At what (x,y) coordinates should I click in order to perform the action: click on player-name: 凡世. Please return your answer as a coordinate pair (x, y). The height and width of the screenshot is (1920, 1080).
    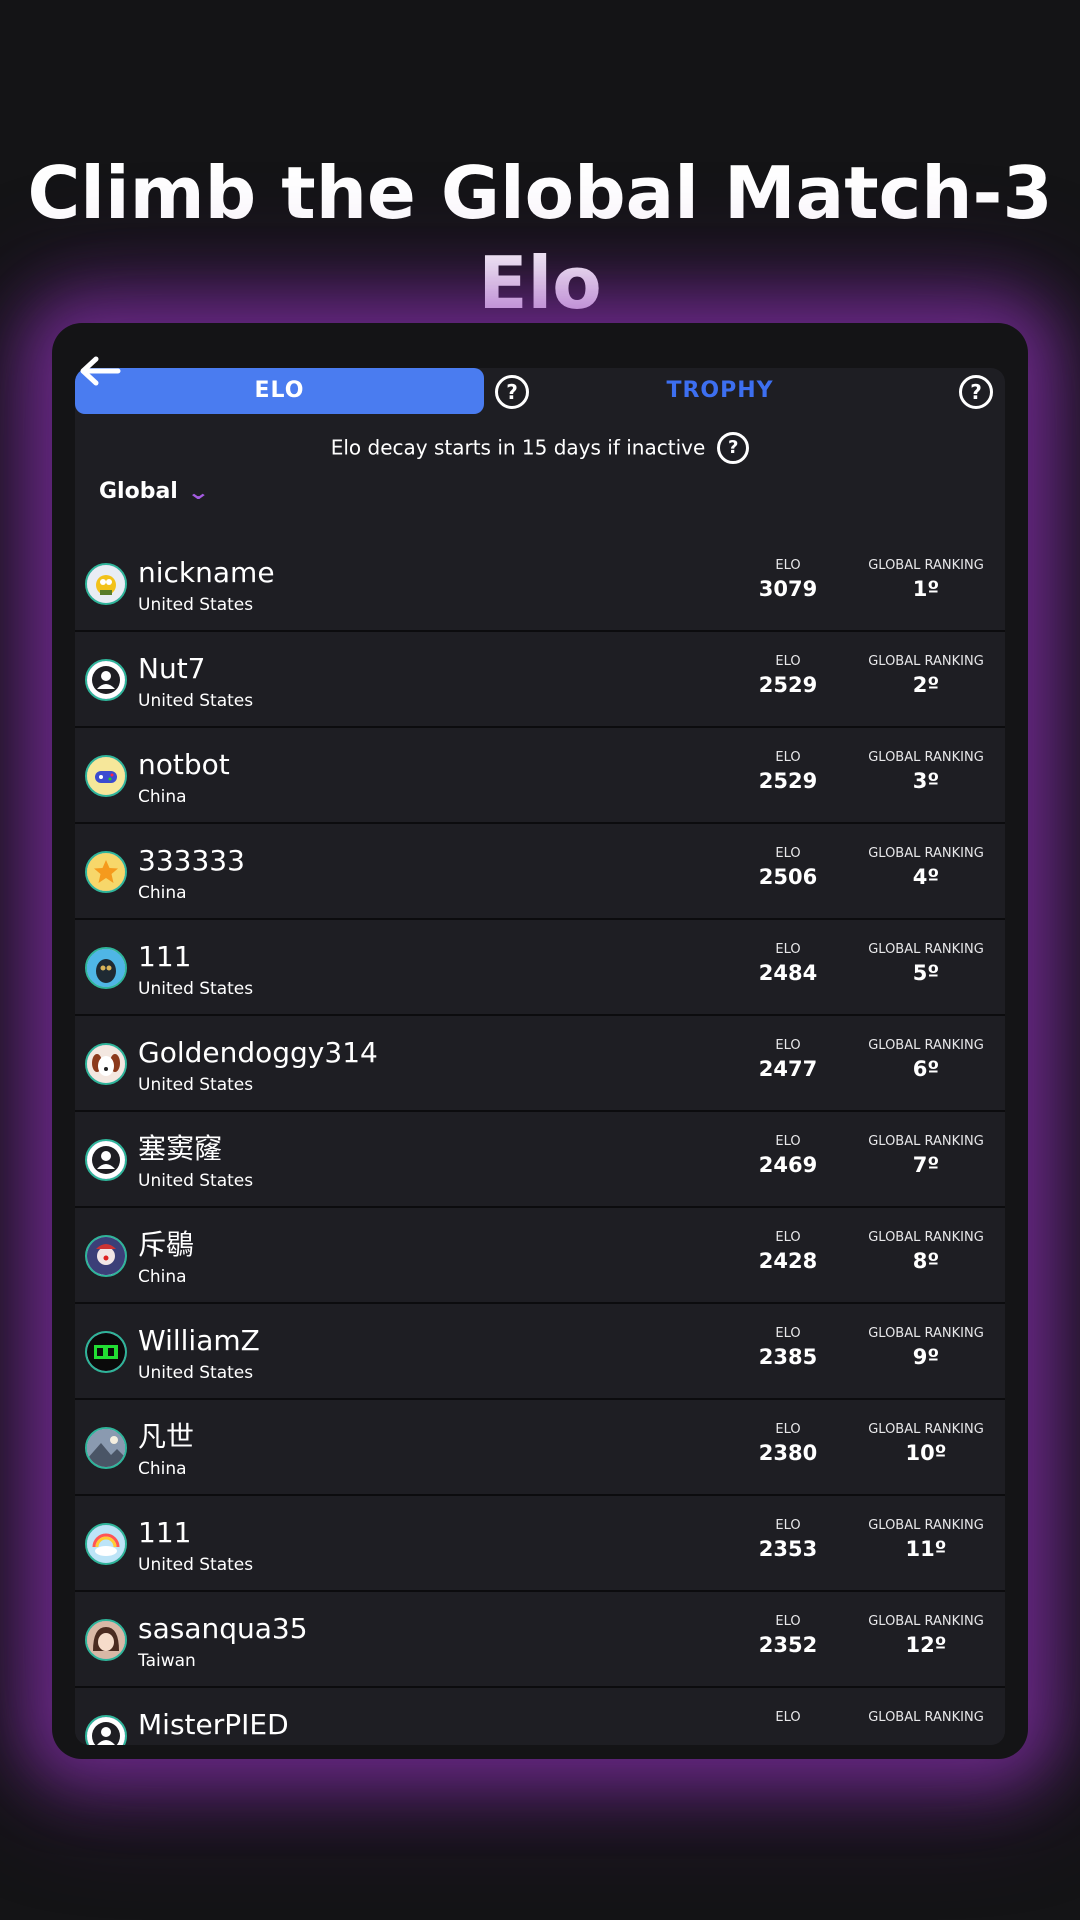
    Looking at the image, I should click on (166, 1436).